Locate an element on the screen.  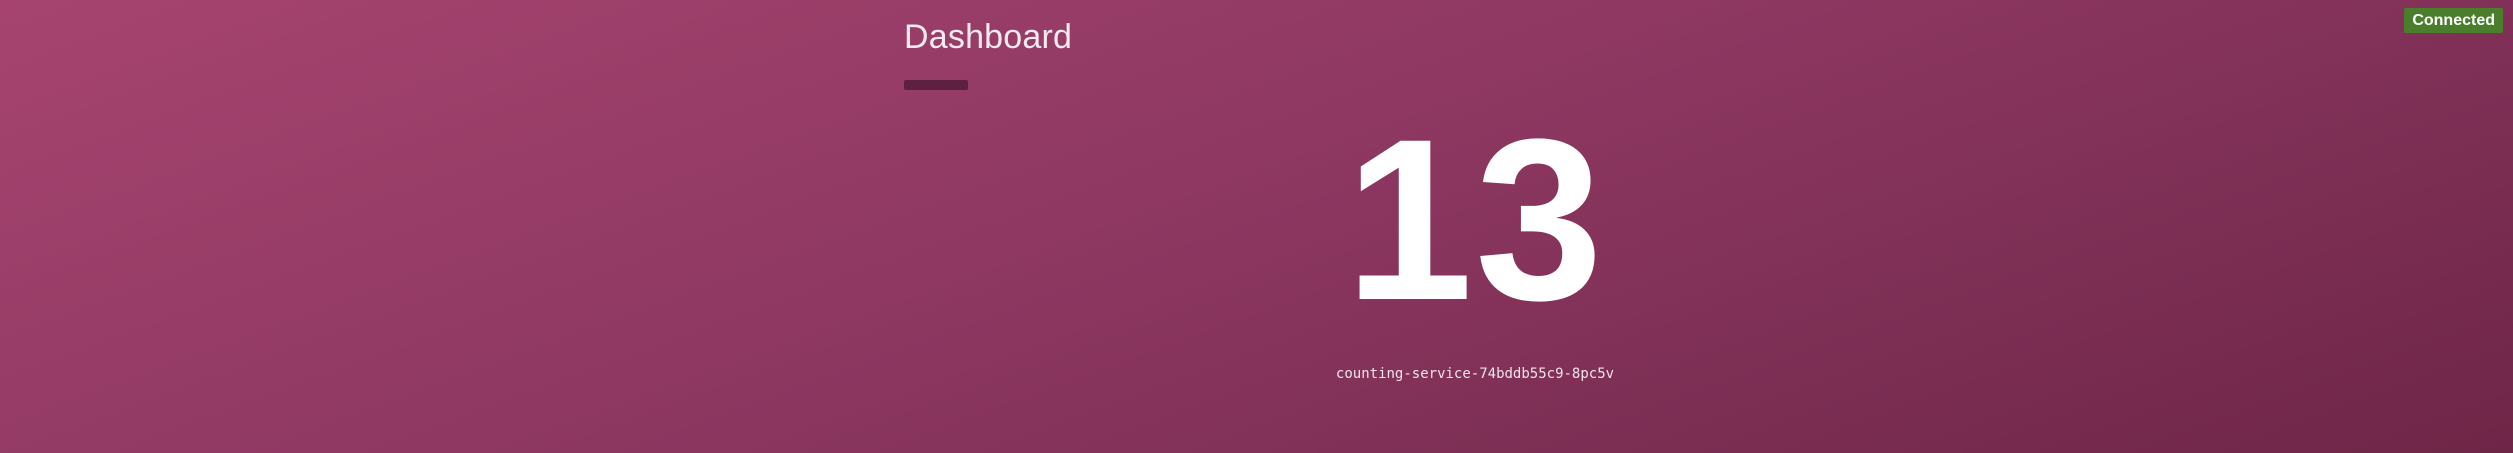
counter-value: 13 is located at coordinates (1475, 219).